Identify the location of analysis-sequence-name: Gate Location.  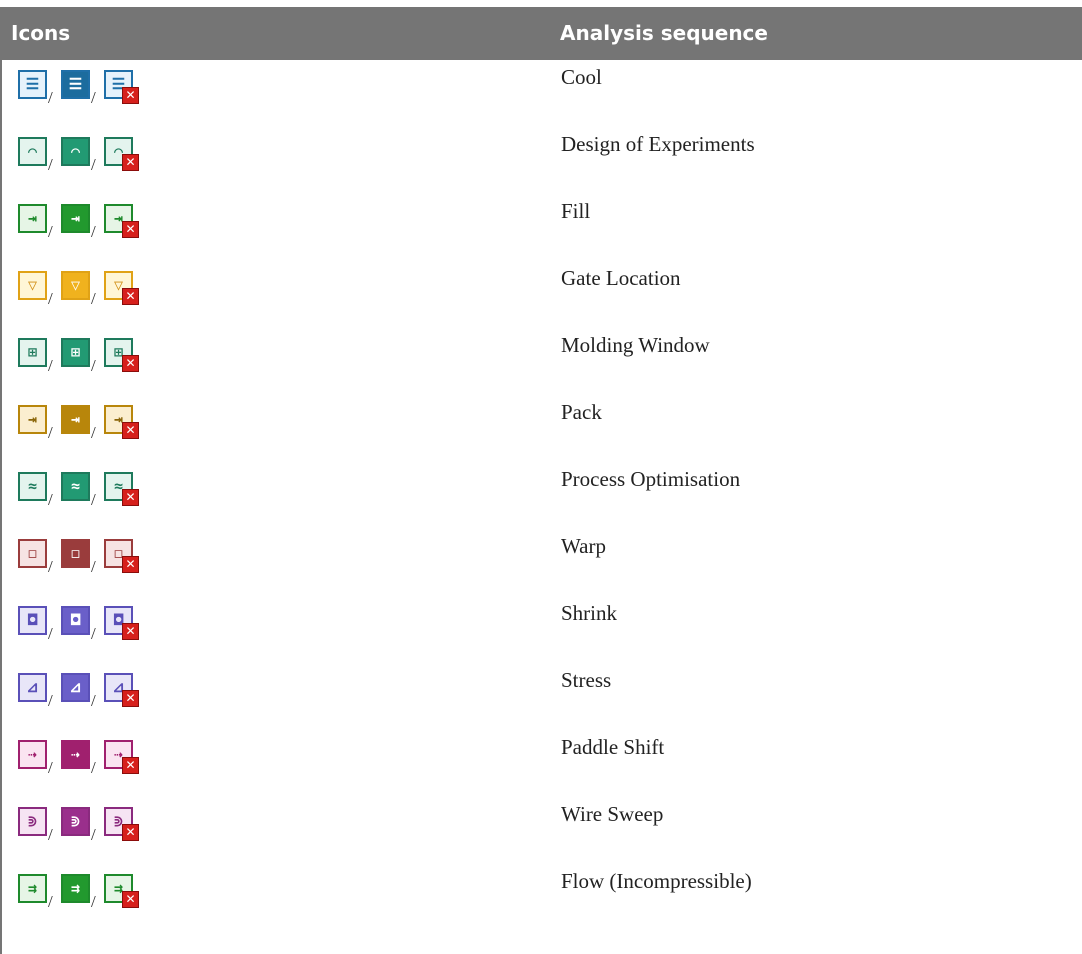
(621, 278).